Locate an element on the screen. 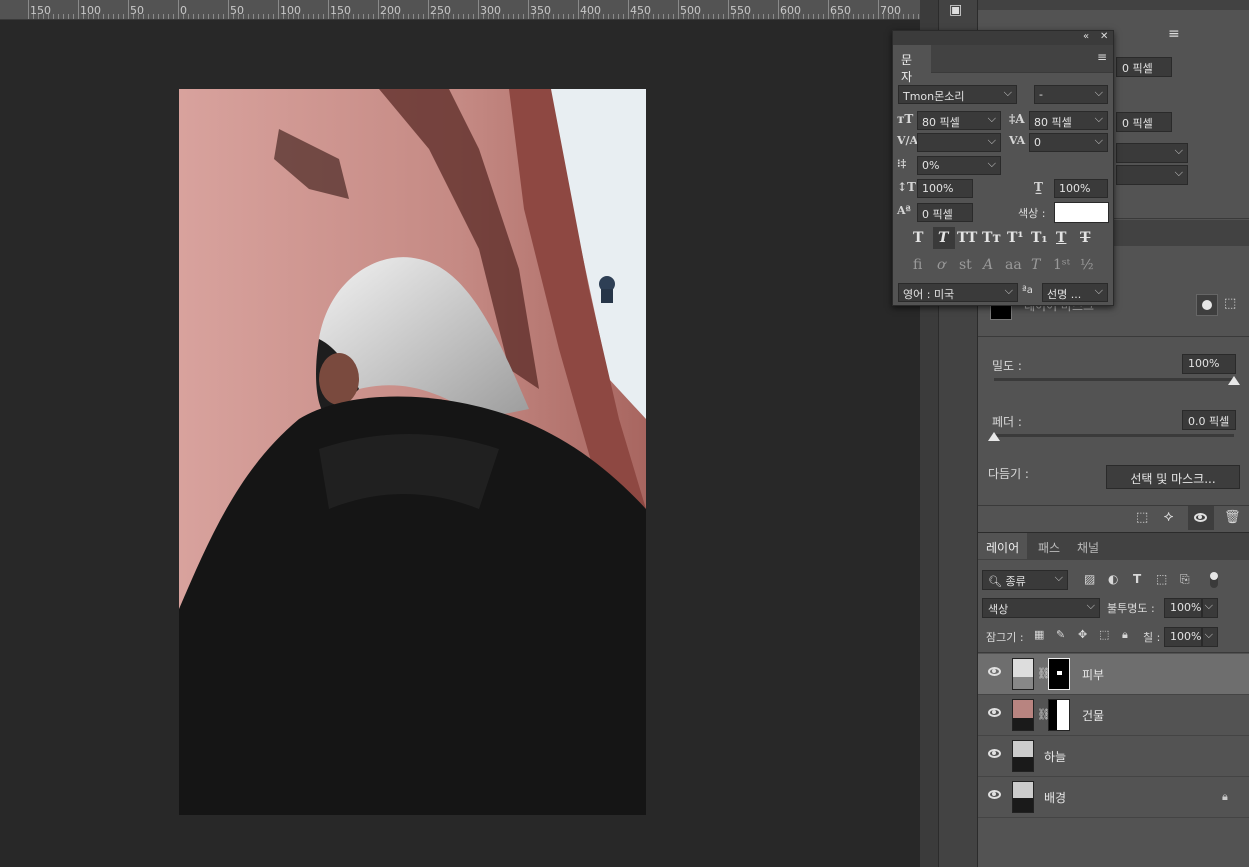 The width and height of the screenshot is (1249, 867). pixel-mask-icon is located at coordinates (1207, 305).